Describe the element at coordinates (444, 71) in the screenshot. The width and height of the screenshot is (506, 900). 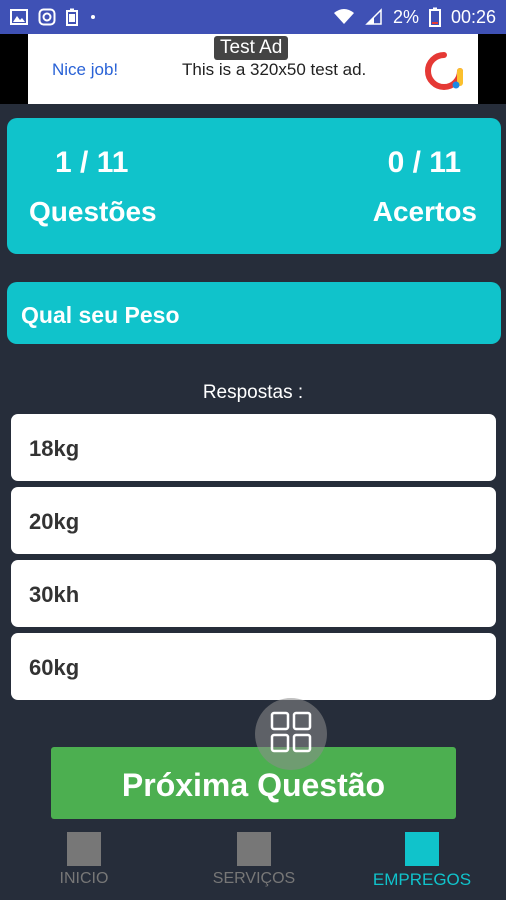
I see `admob-logo-icon` at that location.